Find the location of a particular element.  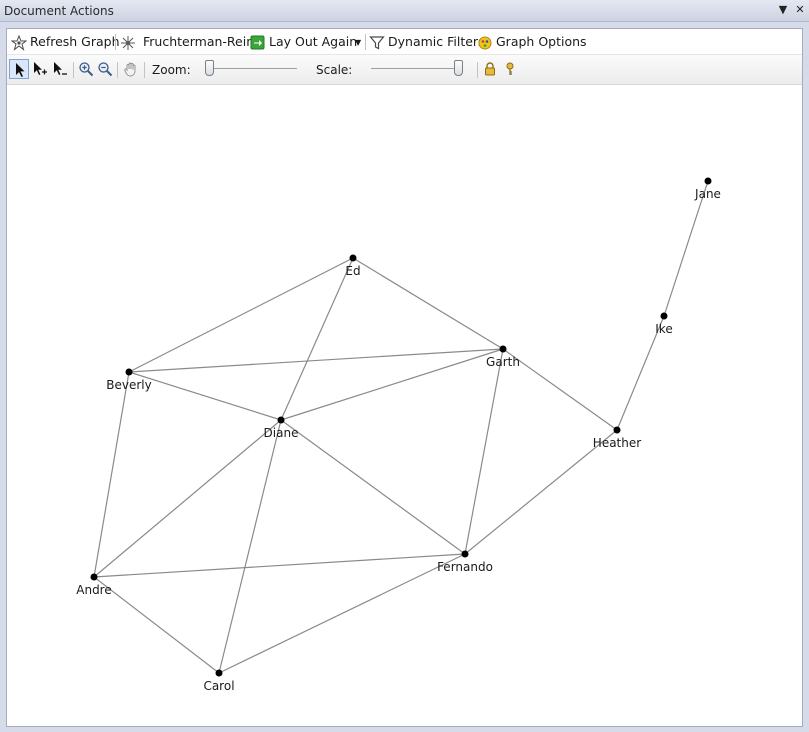

graph-node-andre is located at coordinates (94, 577).